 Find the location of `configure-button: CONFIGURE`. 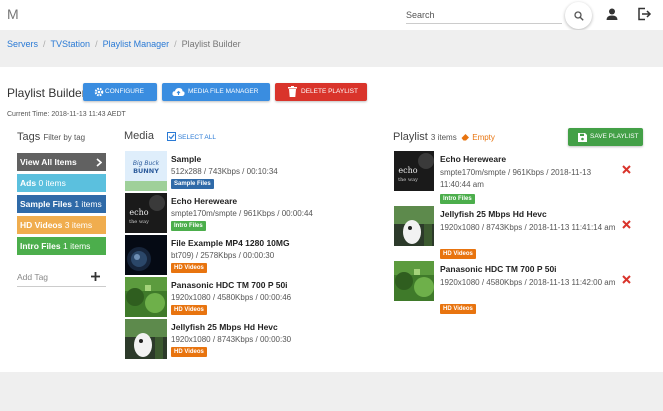

configure-button: CONFIGURE is located at coordinates (120, 92).